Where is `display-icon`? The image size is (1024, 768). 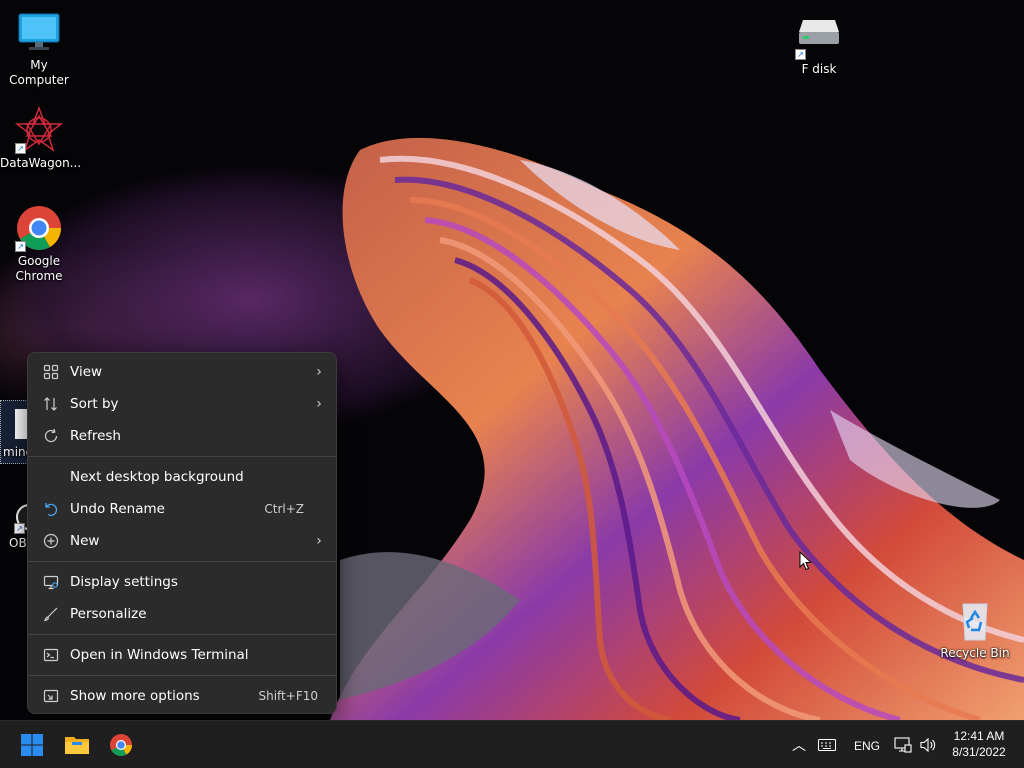
display-icon is located at coordinates (51, 582).